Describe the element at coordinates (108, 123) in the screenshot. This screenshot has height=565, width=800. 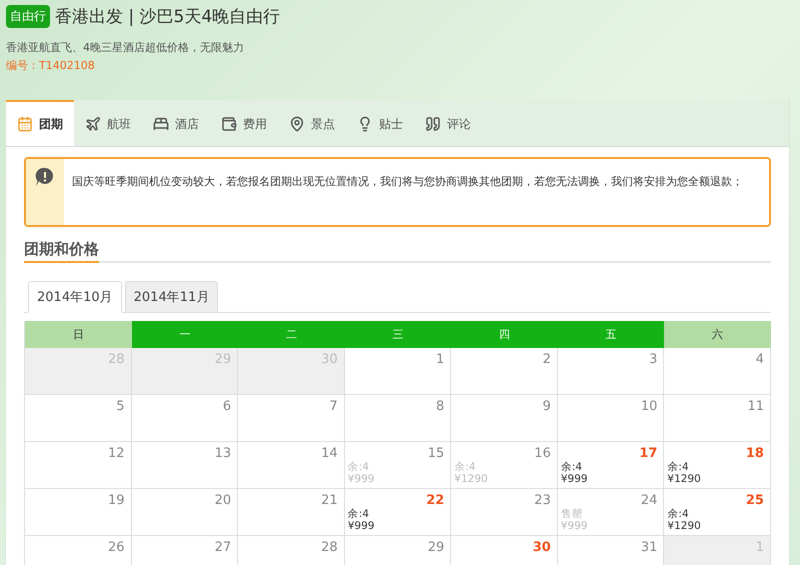
I see `tab: 航班` at that location.